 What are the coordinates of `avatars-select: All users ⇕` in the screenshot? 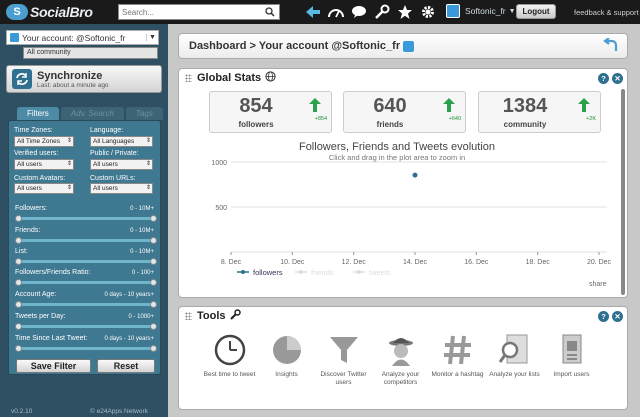 It's located at (44, 188).